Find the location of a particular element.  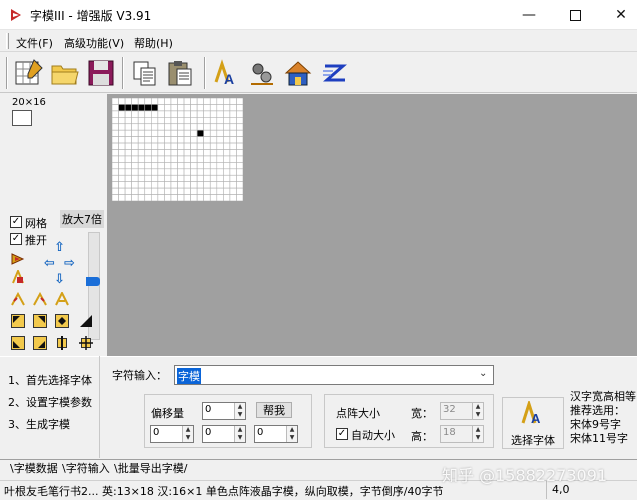

font-a-tool-icon is located at coordinates (62, 298).